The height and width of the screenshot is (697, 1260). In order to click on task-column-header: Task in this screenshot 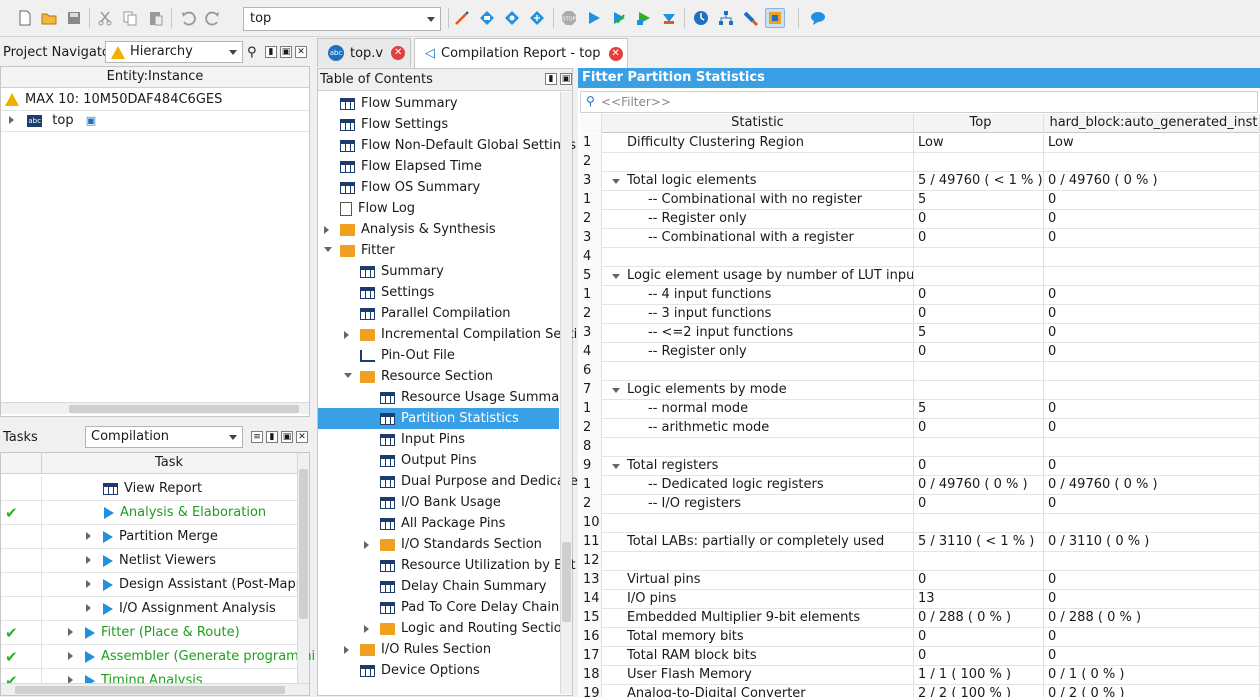, I will do `click(149, 463)`.